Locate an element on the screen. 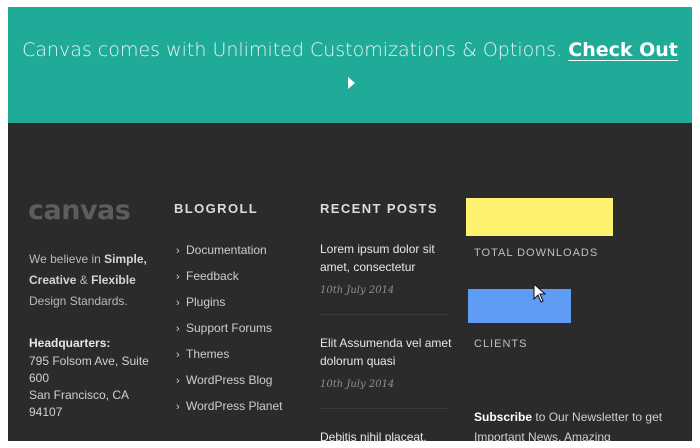 The height and width of the screenshot is (448, 700). clients-label: CLIENTS is located at coordinates (501, 344).